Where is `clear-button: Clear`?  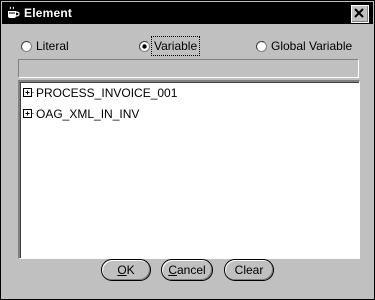
clear-button: Clear is located at coordinates (249, 270).